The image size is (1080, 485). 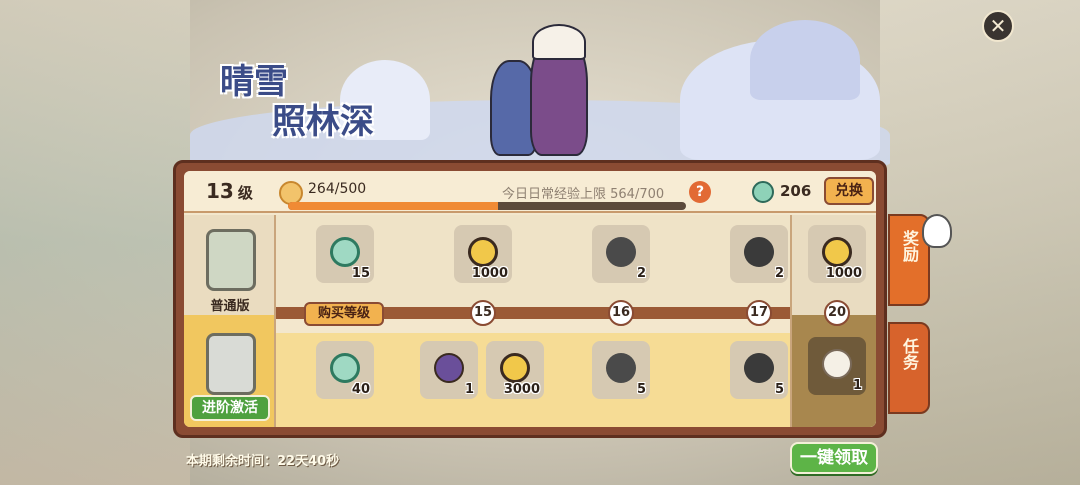 I want to click on item-qty: 3000, so click(x=521, y=389).